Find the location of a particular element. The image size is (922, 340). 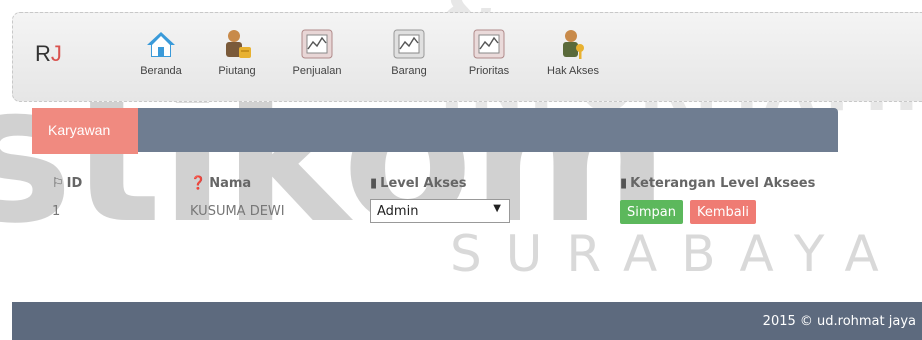

nav-label: Beranda is located at coordinates (161, 71).